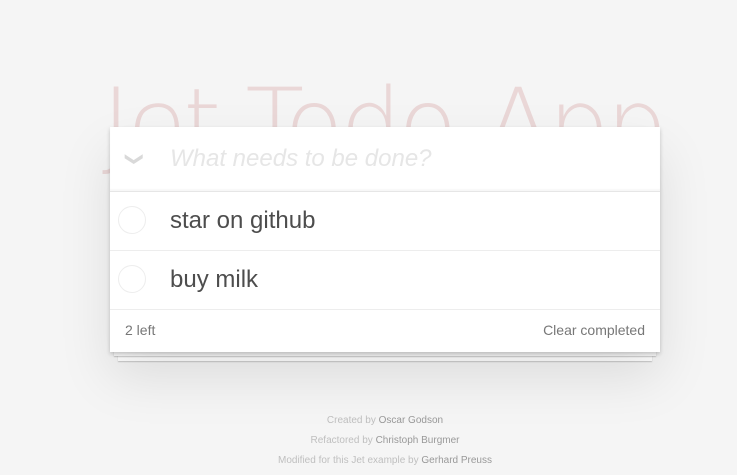 Image resolution: width=737 pixels, height=475 pixels. Describe the element at coordinates (351, 420) in the screenshot. I see `info-created-prefix: Created by` at that location.